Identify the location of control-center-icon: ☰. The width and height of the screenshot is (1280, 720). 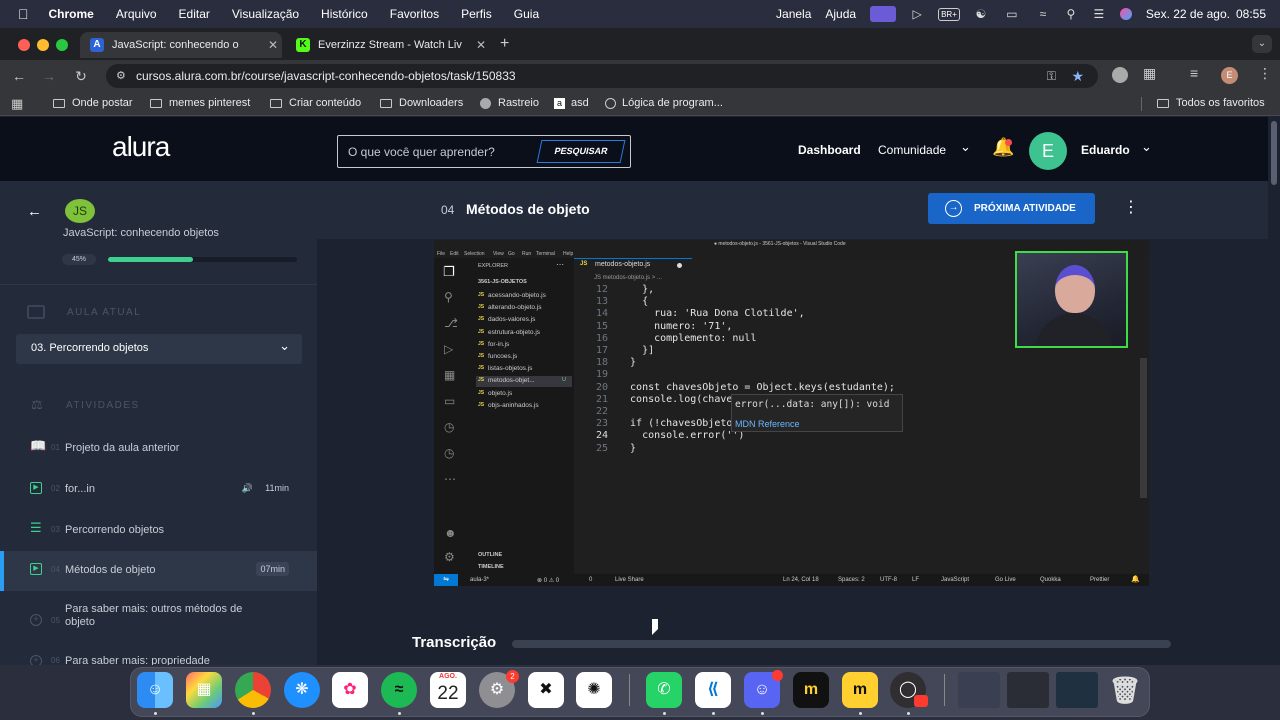
(1099, 14).